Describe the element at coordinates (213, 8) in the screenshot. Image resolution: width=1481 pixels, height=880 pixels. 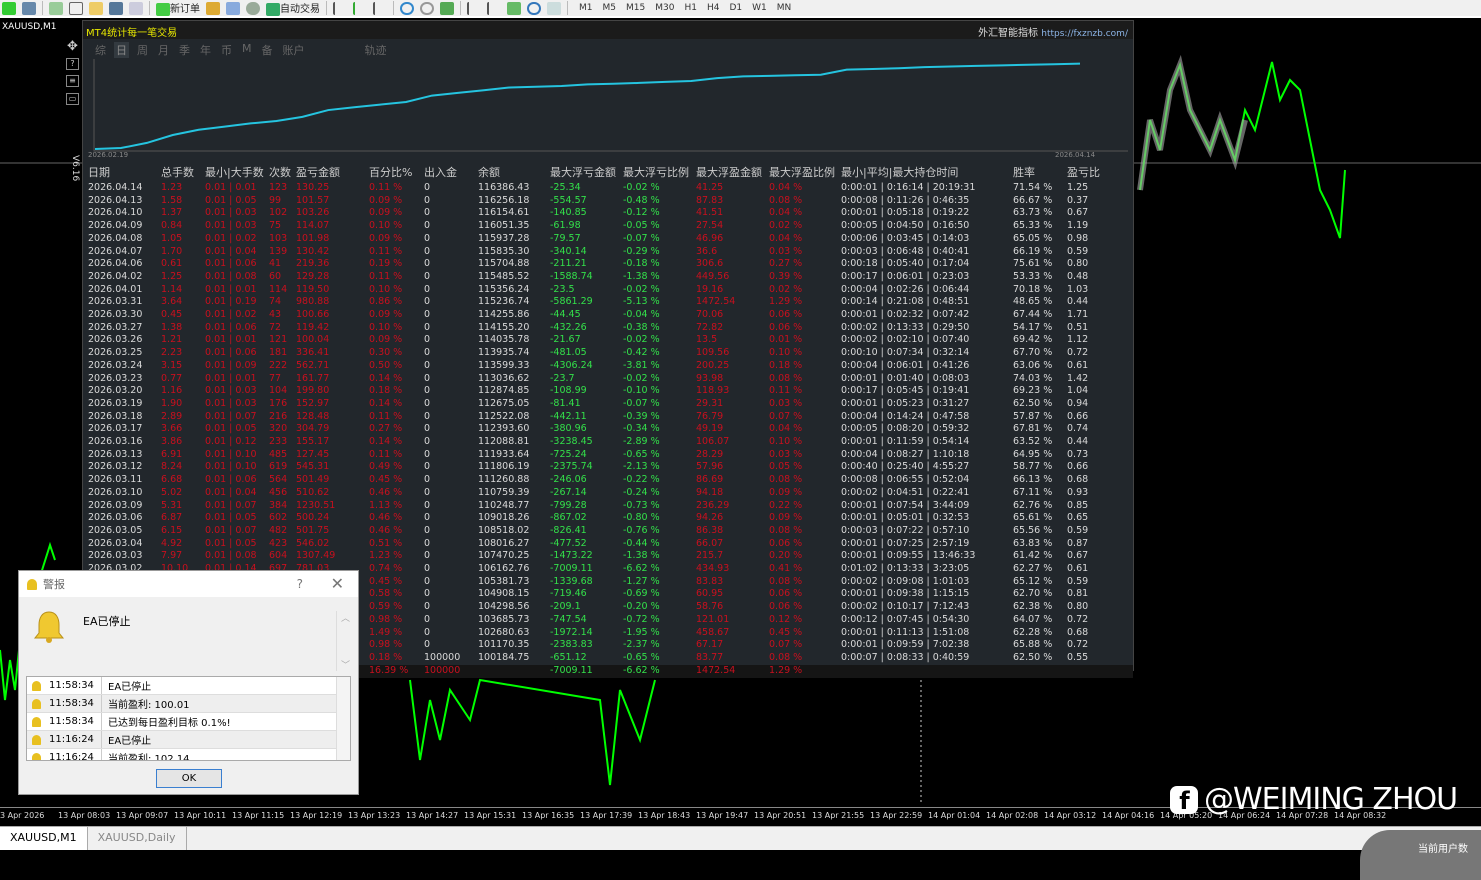
I see `metaeditor-icon` at that location.